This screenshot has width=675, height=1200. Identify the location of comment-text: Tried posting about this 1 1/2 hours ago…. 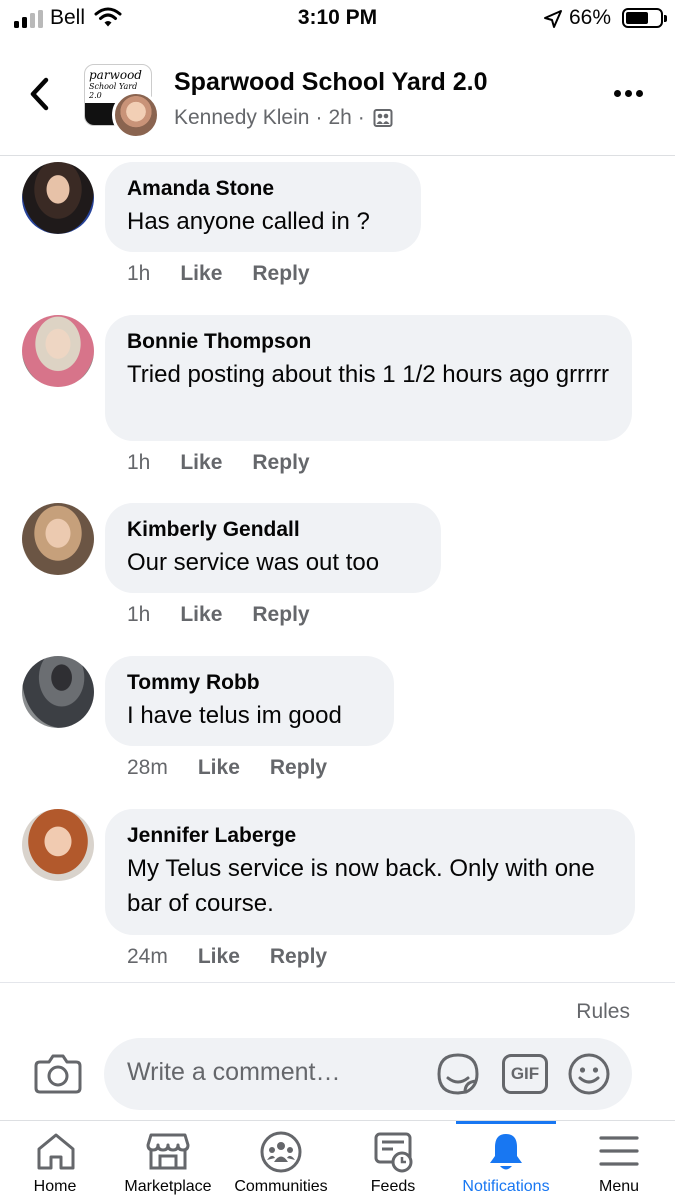
(368, 374).